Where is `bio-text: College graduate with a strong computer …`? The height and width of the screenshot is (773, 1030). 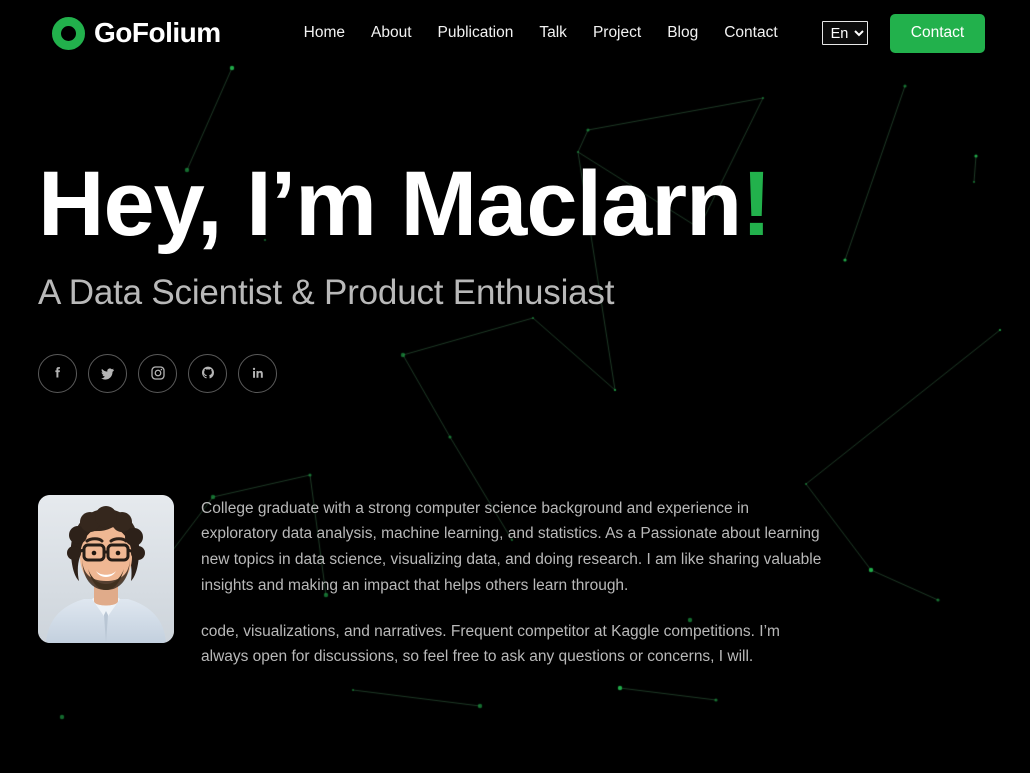 bio-text: College graduate with a strong computer … is located at coordinates (513, 583).